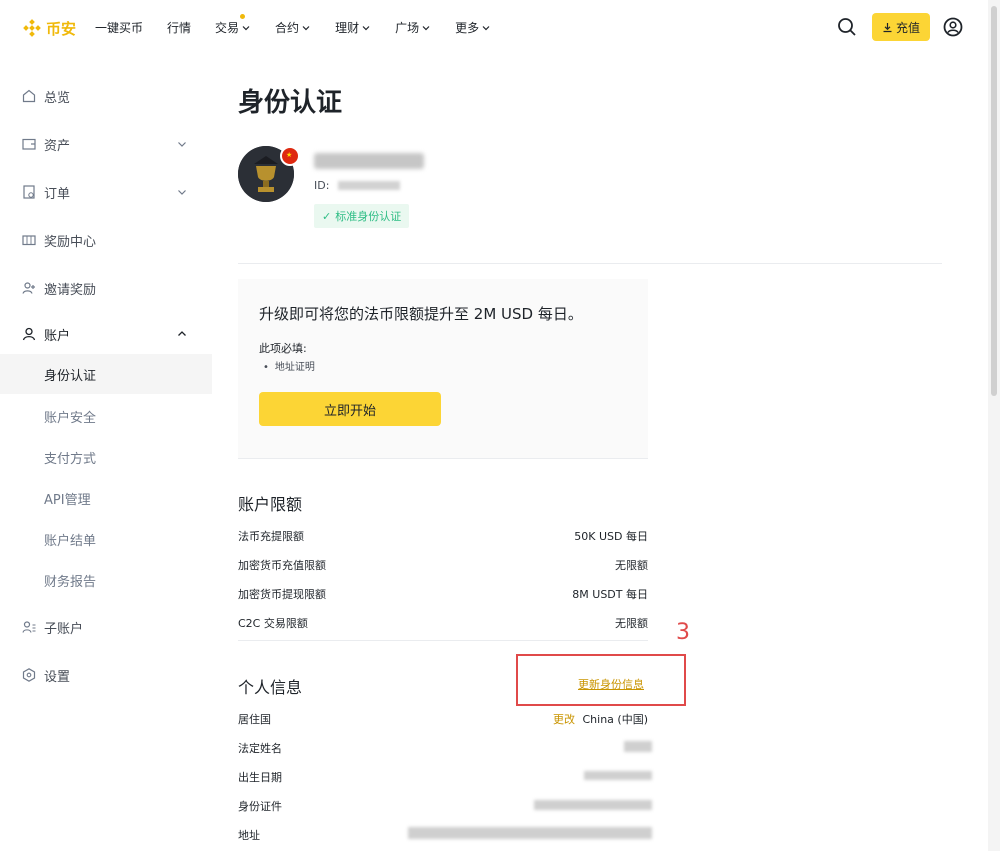  What do you see at coordinates (601, 680) in the screenshot?
I see `annotation-highlight-box` at bounding box center [601, 680].